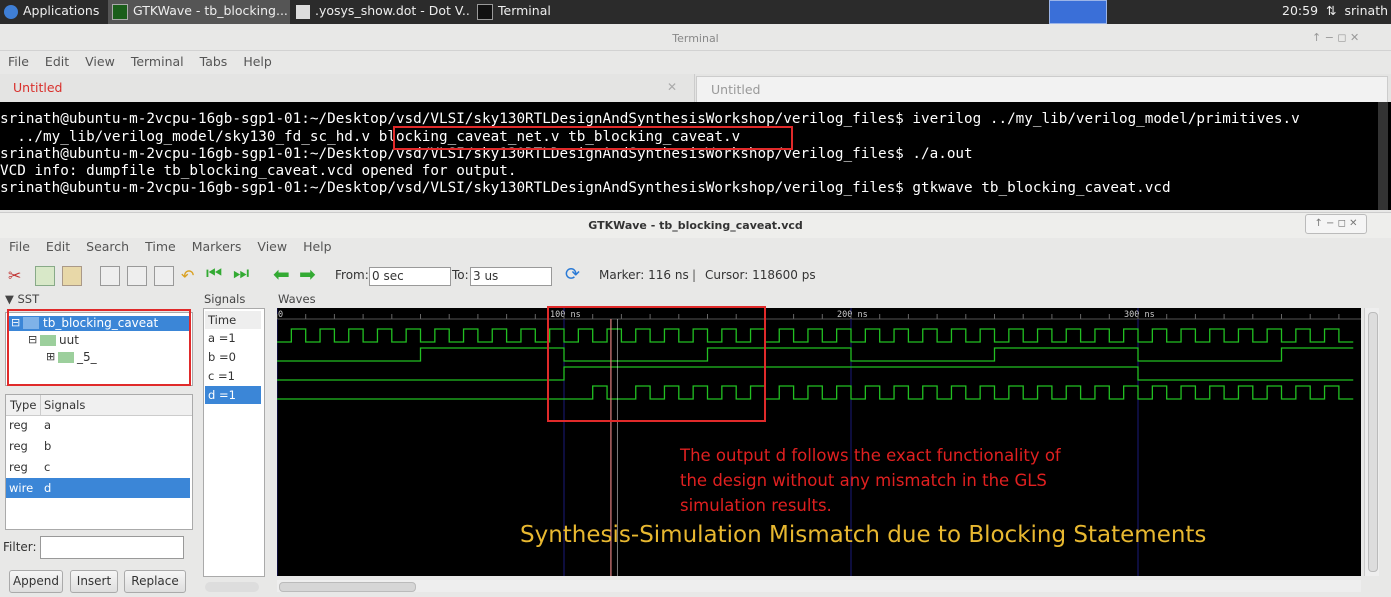  Describe the element at coordinates (695, 225) in the screenshot. I see `gtkwave-titlebar: GTKWave - tb_blocking_caveat.vcd` at that location.